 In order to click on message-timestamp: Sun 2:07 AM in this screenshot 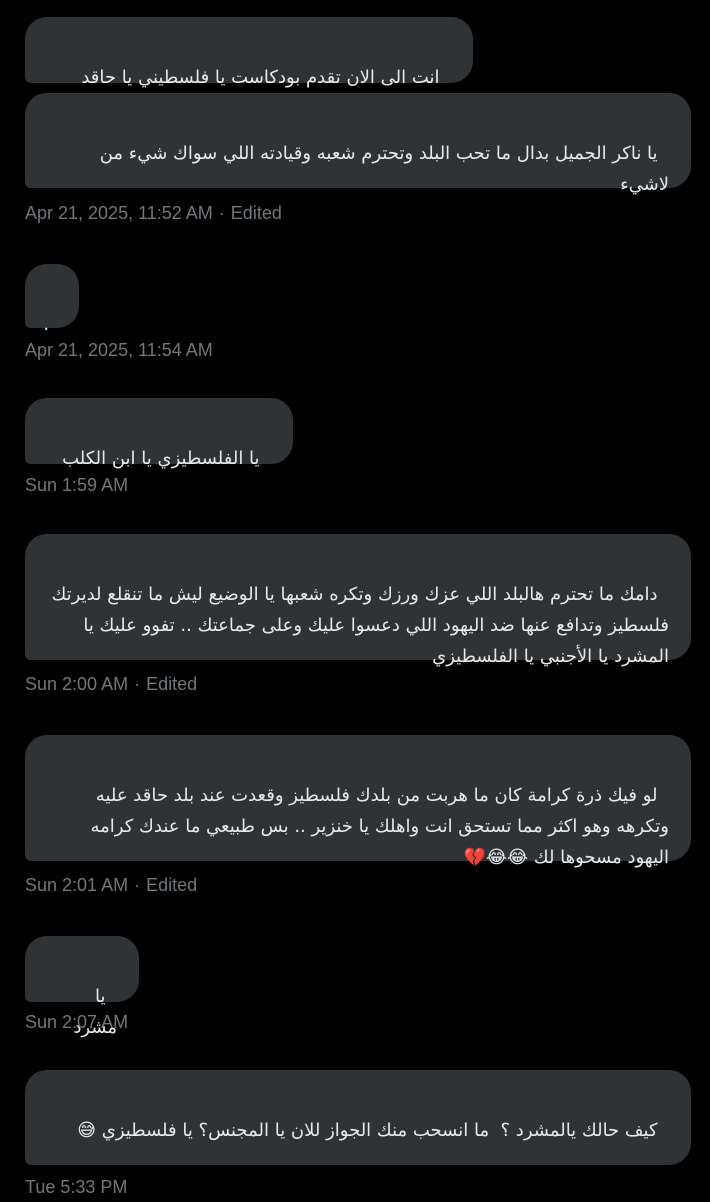, I will do `click(76, 1022)`.